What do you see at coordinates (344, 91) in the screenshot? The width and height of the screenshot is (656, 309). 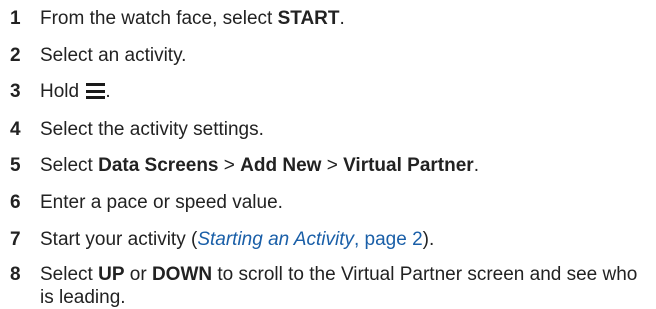 I see `step-text: Hold .` at bounding box center [344, 91].